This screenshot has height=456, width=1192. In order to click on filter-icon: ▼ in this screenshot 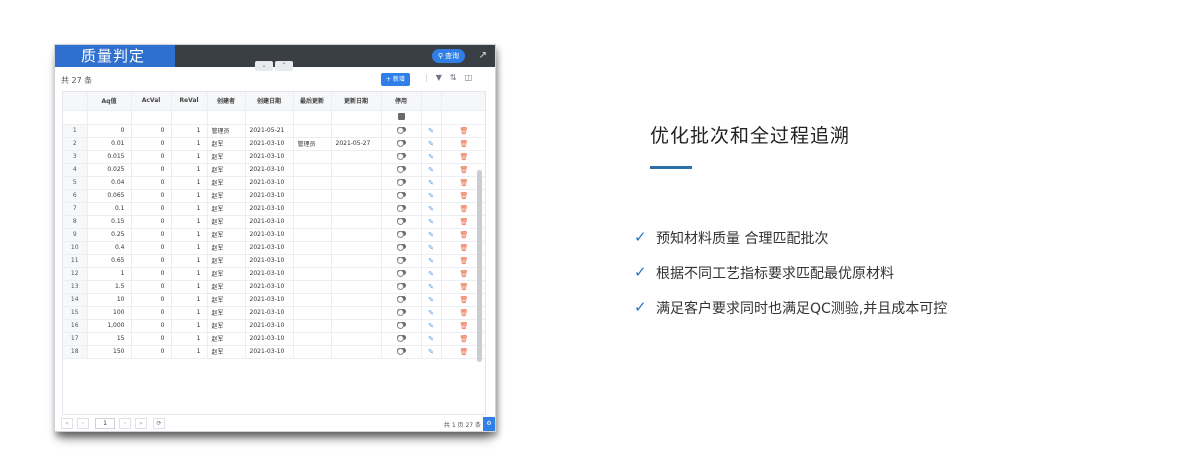, I will do `click(439, 77)`.